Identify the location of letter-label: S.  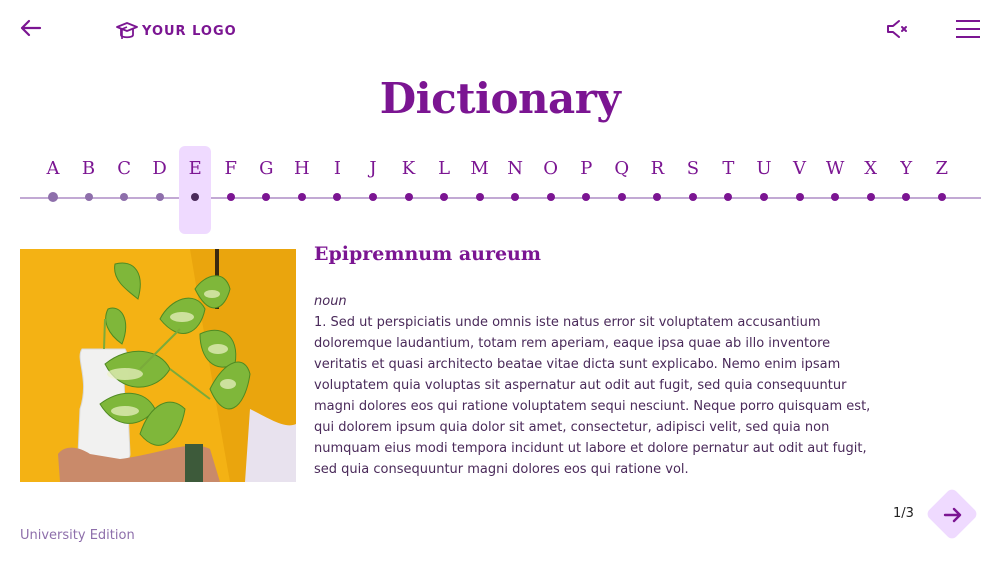
(693, 168).